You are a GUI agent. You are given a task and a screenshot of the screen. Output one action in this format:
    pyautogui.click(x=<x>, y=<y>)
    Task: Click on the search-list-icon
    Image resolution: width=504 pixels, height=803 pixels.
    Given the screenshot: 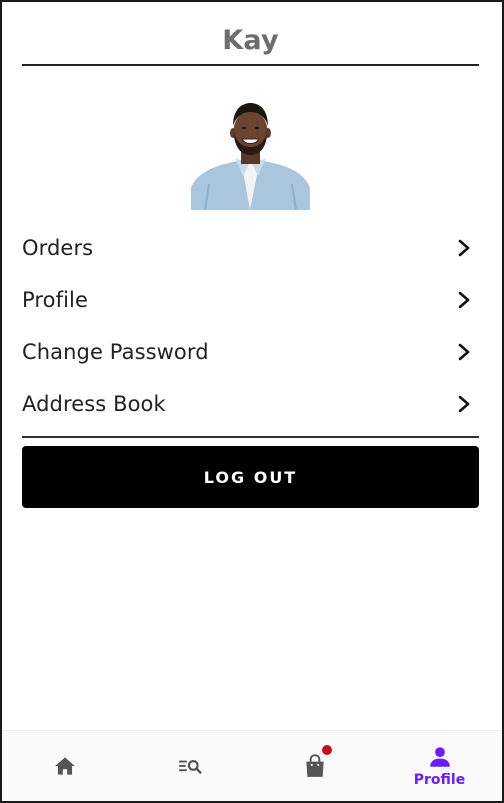 What is the action you would take?
    pyautogui.click(x=189, y=767)
    